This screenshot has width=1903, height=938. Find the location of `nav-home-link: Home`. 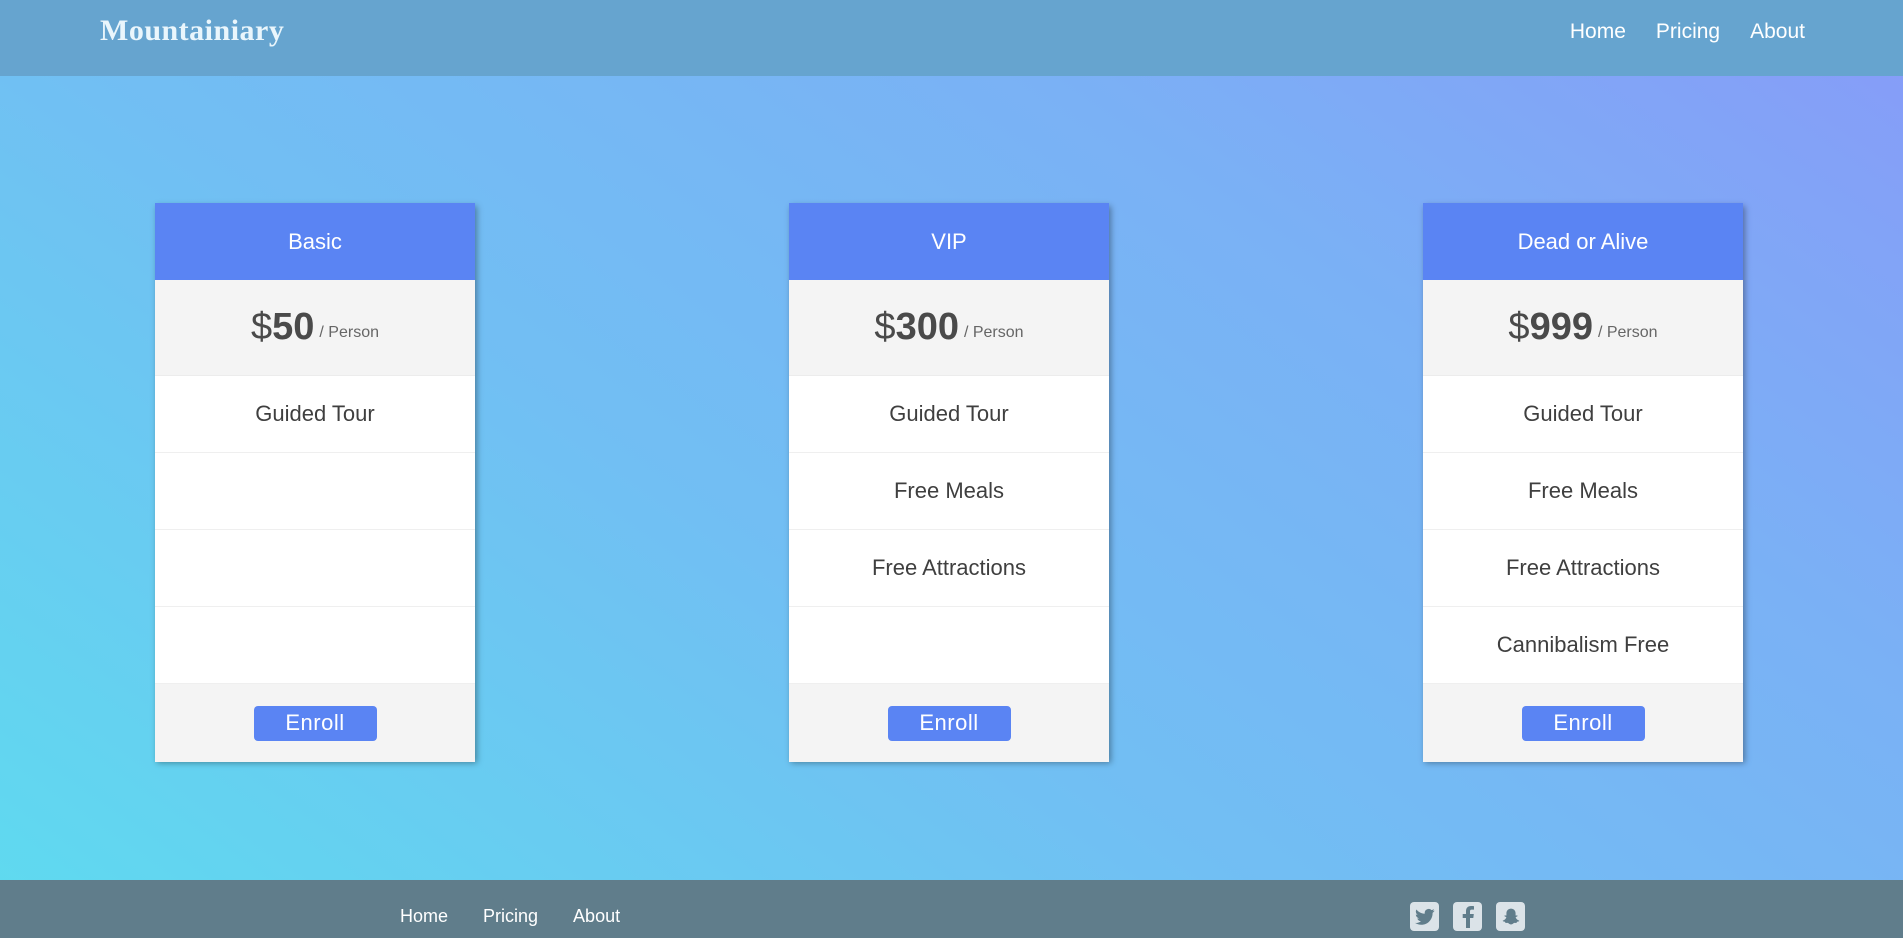

nav-home-link: Home is located at coordinates (1598, 32).